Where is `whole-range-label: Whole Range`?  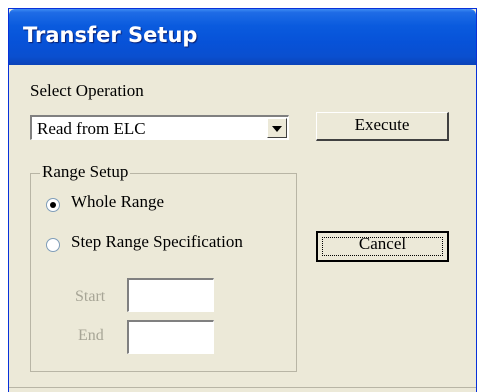
whole-range-label: Whole Range is located at coordinates (117, 202).